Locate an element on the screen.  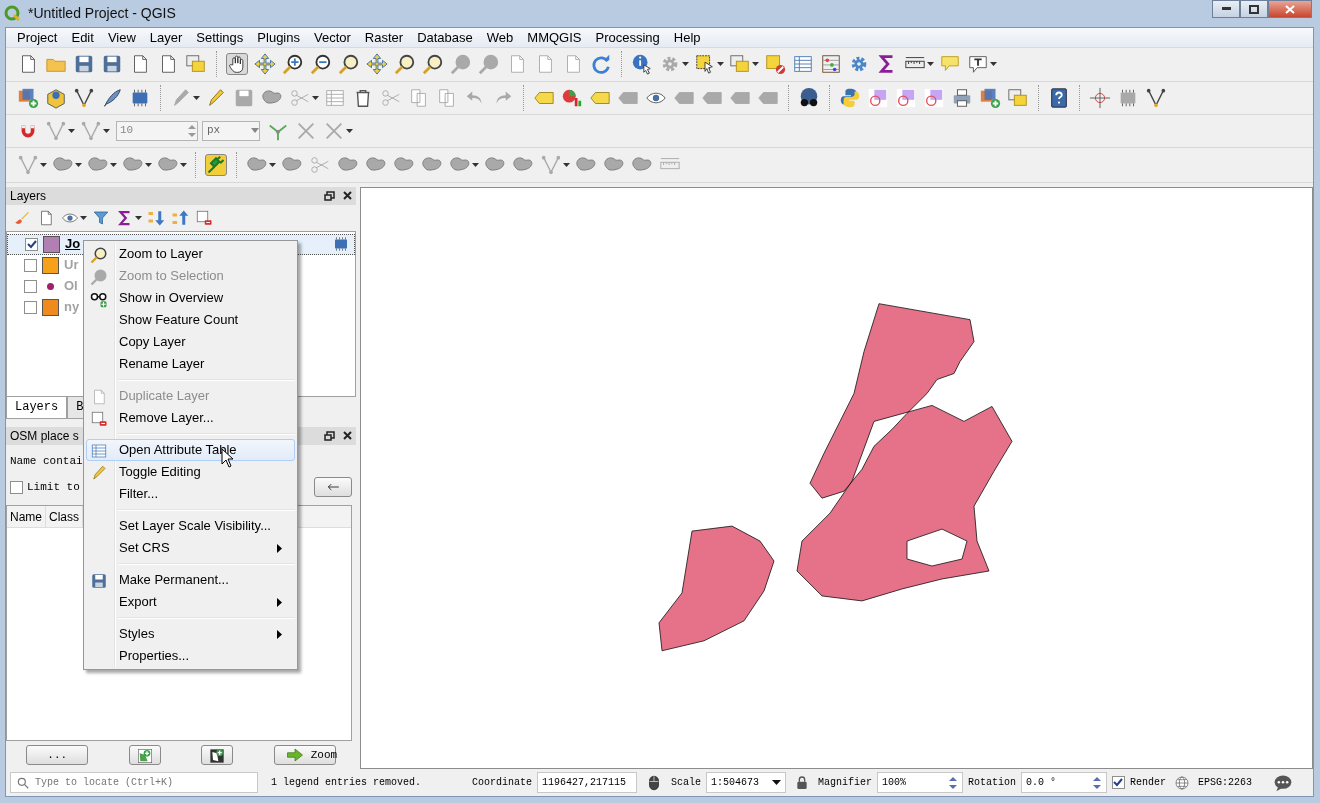
checkbox-label: Limit to is located at coordinates (53, 487).